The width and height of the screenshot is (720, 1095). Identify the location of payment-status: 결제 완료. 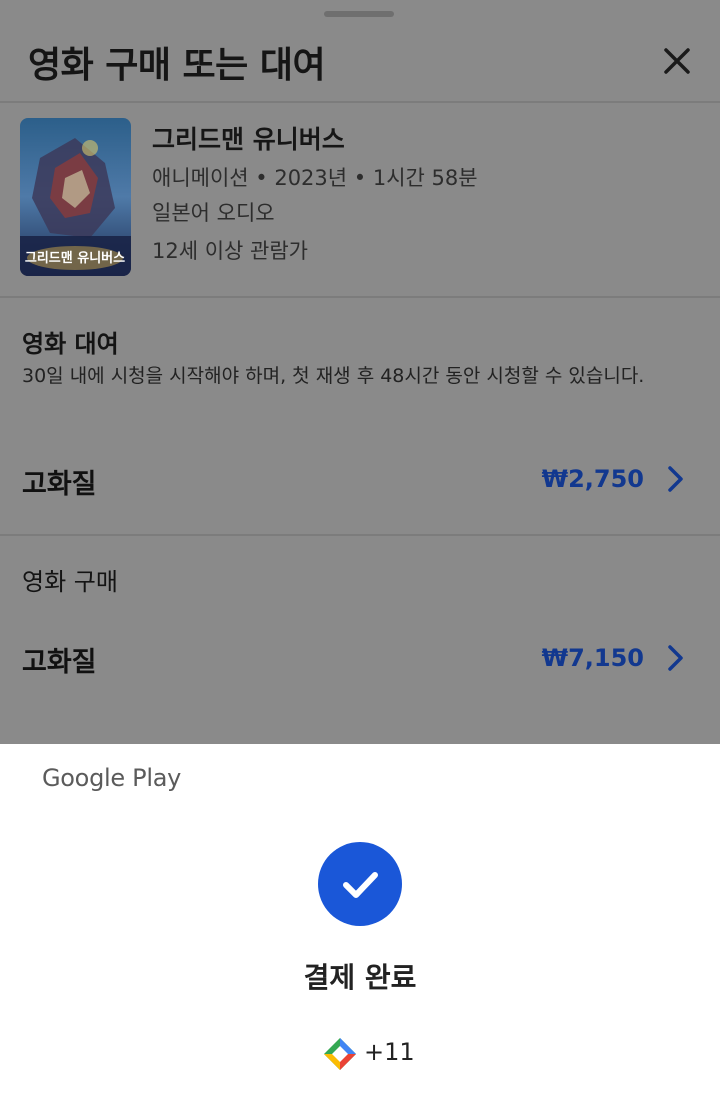
(360, 977).